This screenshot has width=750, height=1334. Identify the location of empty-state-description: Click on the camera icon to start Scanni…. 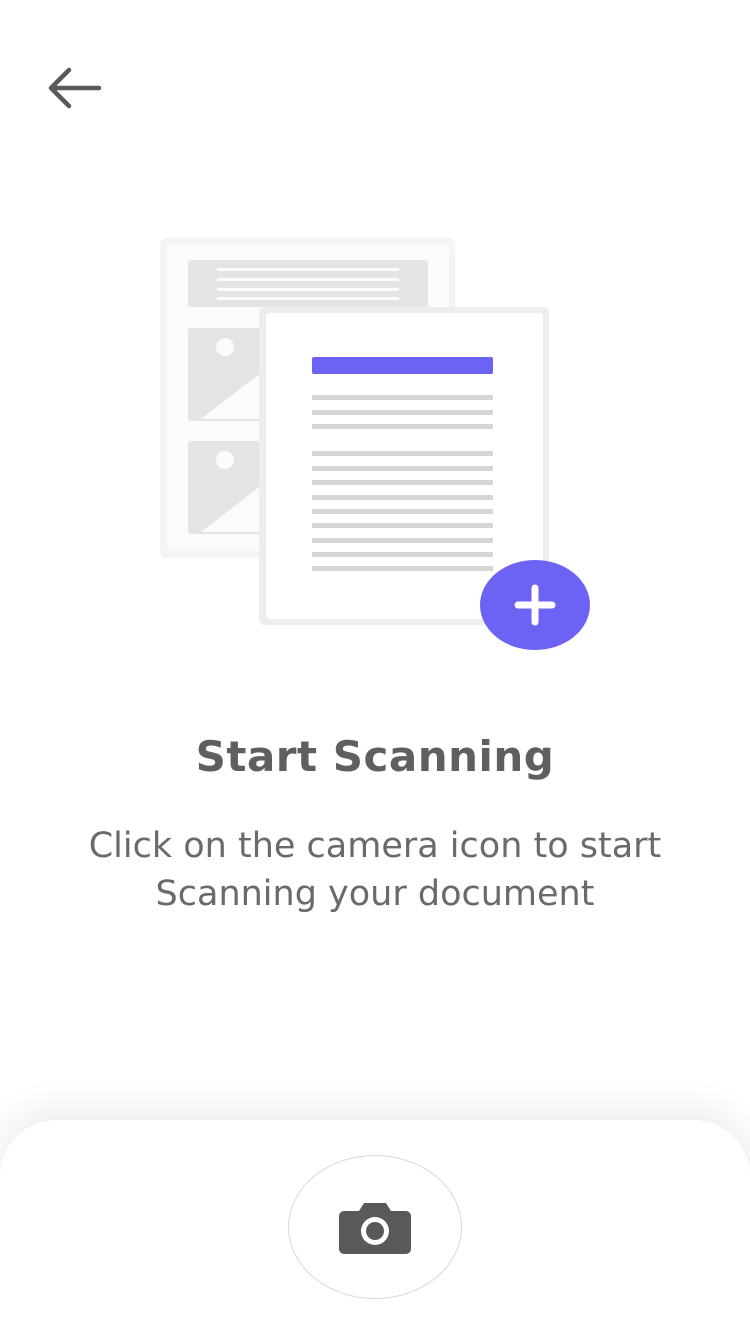
(375, 870).